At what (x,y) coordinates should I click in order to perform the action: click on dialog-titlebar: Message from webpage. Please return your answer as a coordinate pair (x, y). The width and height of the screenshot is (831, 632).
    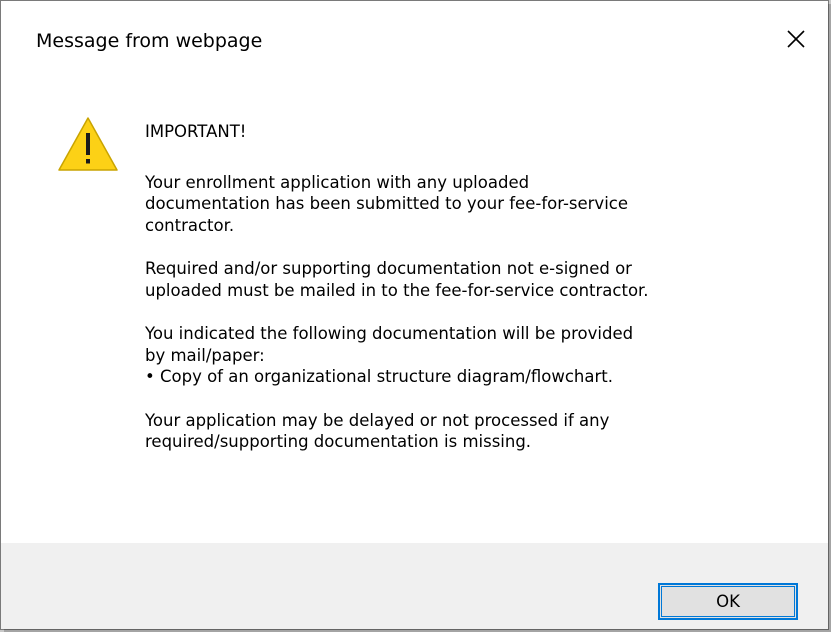
    Looking at the image, I should click on (414, 41).